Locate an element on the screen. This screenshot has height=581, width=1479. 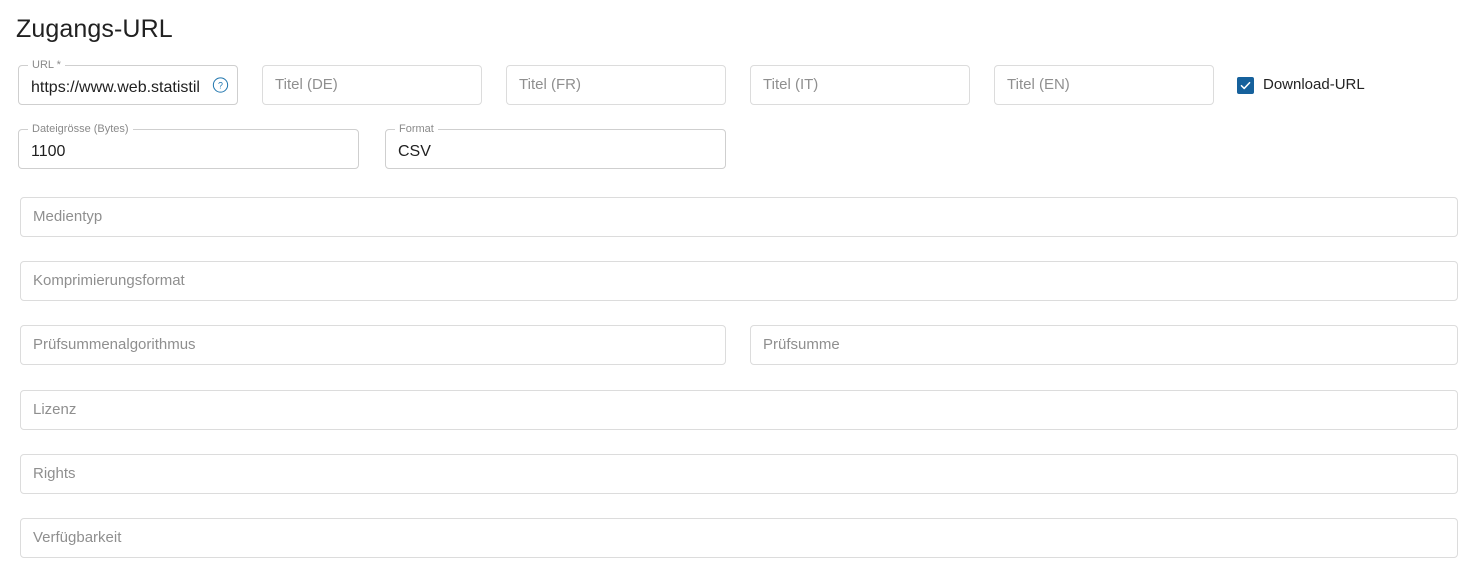
komprimierungsformat-field: Komprimierungsformat is located at coordinates (739, 281).